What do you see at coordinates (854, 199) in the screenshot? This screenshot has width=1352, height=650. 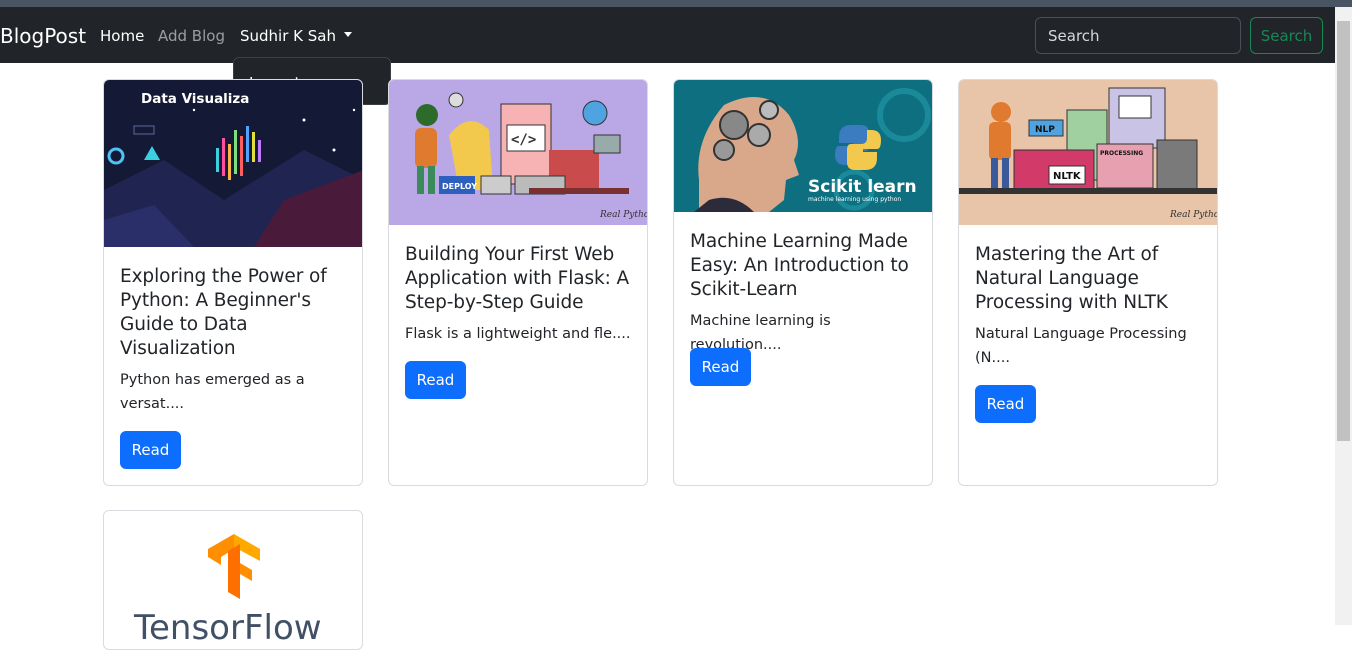 I see `card-image-subcaption: machine learning using python` at bounding box center [854, 199].